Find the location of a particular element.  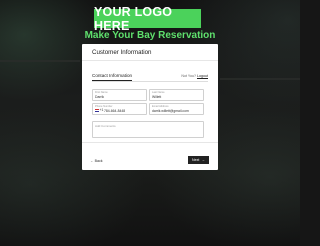

logo: YOUR LOGO HERE is located at coordinates (147, 19).